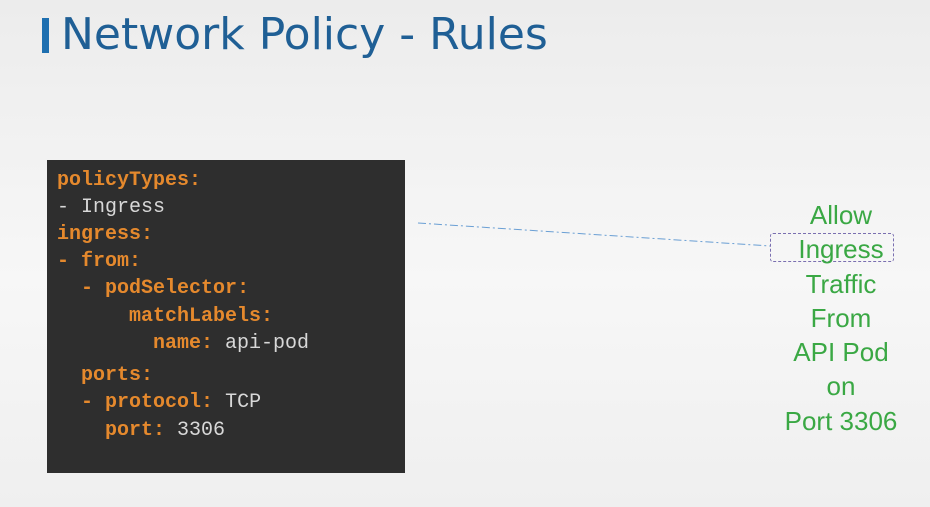  What do you see at coordinates (841, 352) in the screenshot?
I see `callout-line-api-pod: API Pod` at bounding box center [841, 352].